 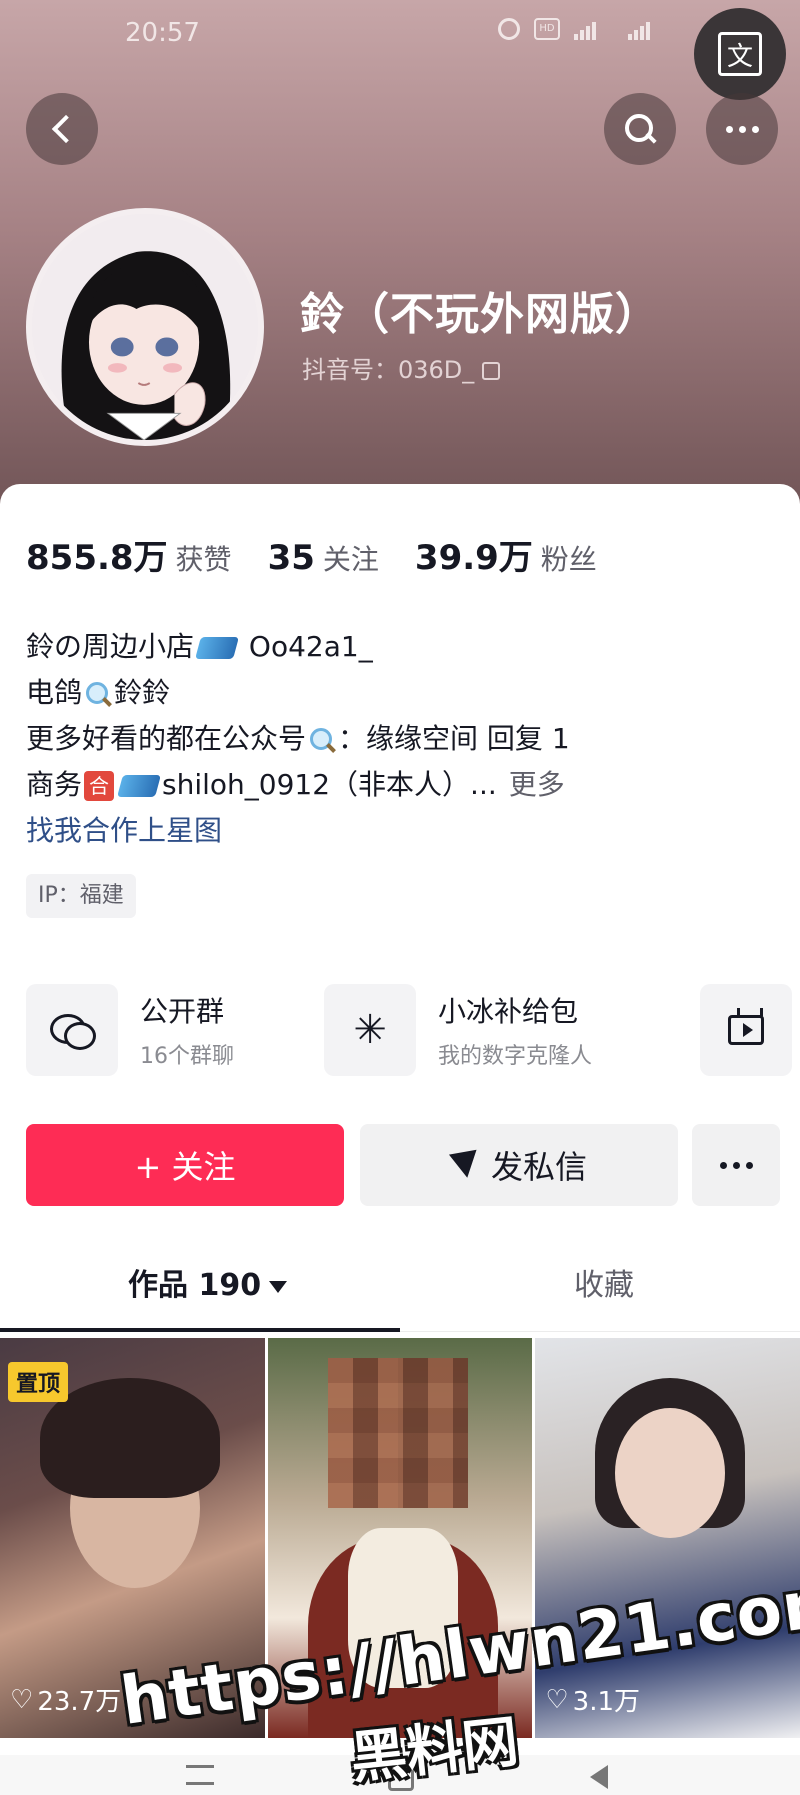 I want to click on thumbnail-image, so click(x=670, y=1473).